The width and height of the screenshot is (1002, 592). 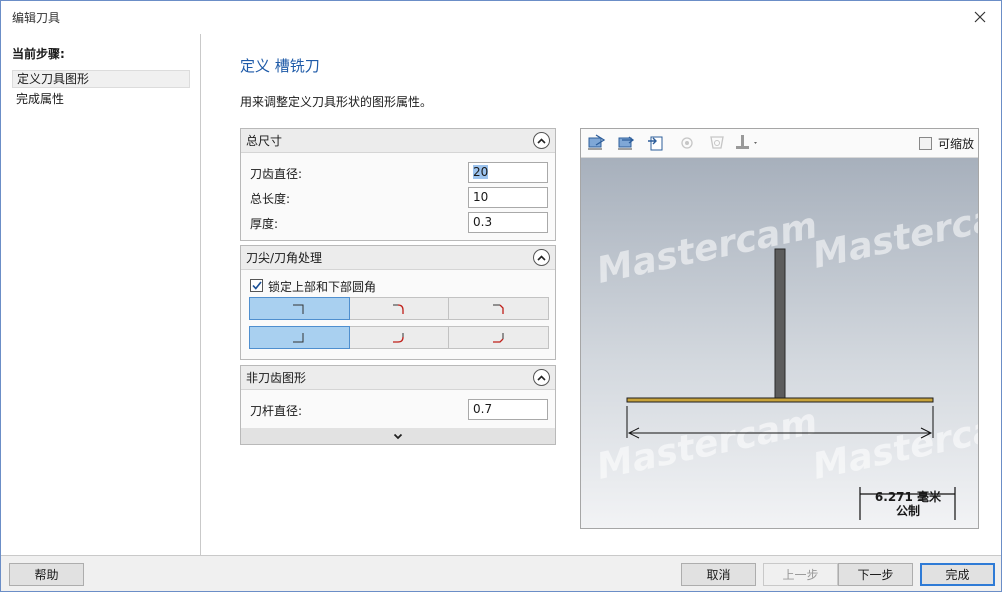 I want to click on corner-treatment-title: 刀尖/刀角处理, so click(x=284, y=258).